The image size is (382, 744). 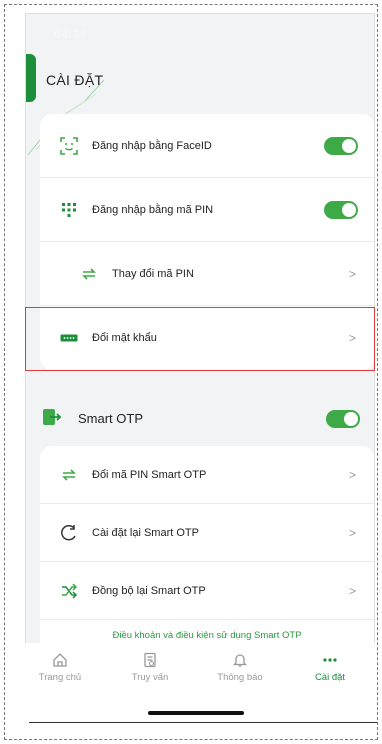 I want to click on tab-notifications-label: Thông báo, so click(x=240, y=677).